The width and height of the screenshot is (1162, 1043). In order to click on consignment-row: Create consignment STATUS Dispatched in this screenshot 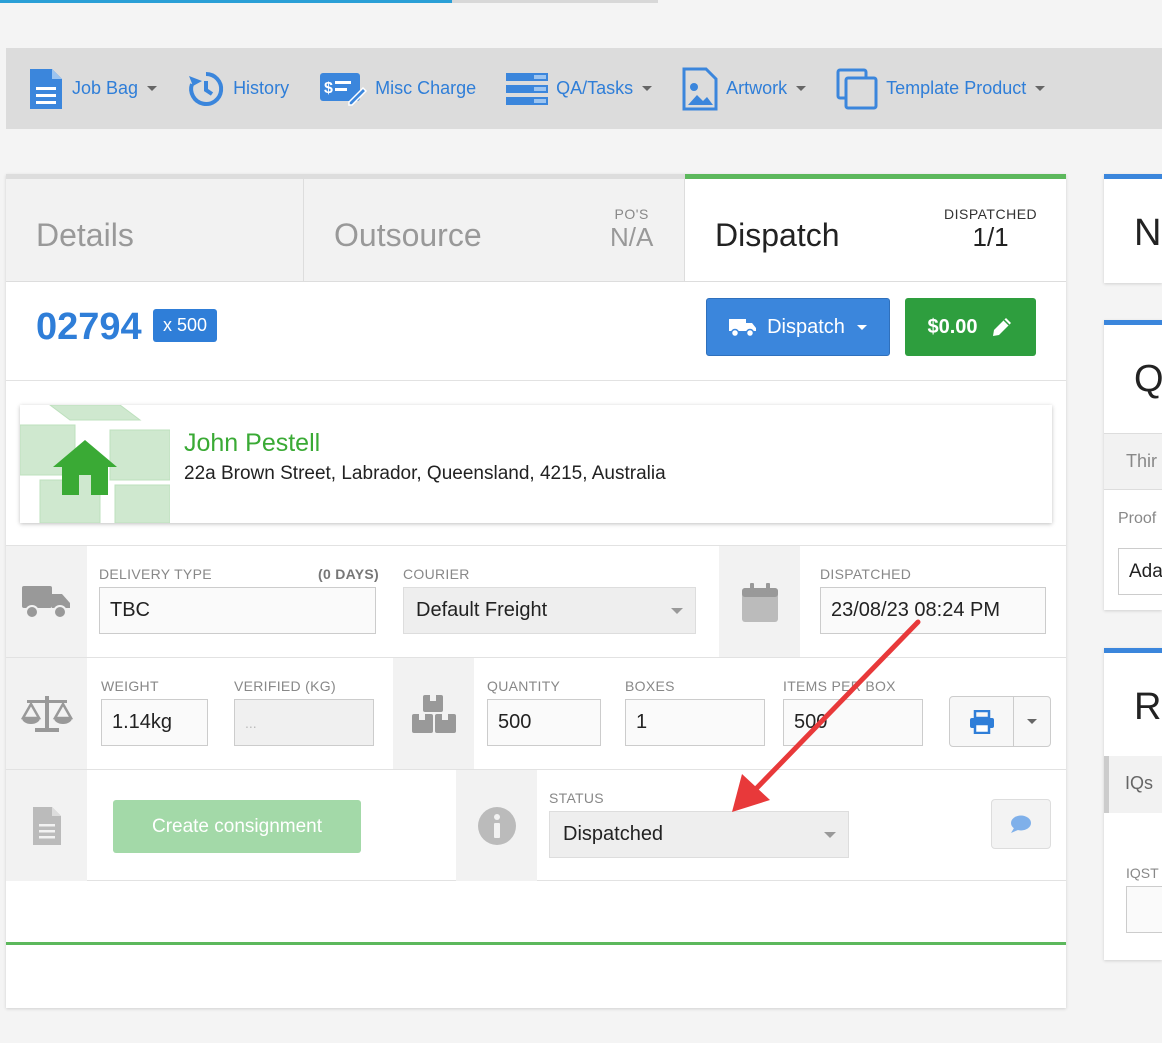, I will do `click(536, 825)`.